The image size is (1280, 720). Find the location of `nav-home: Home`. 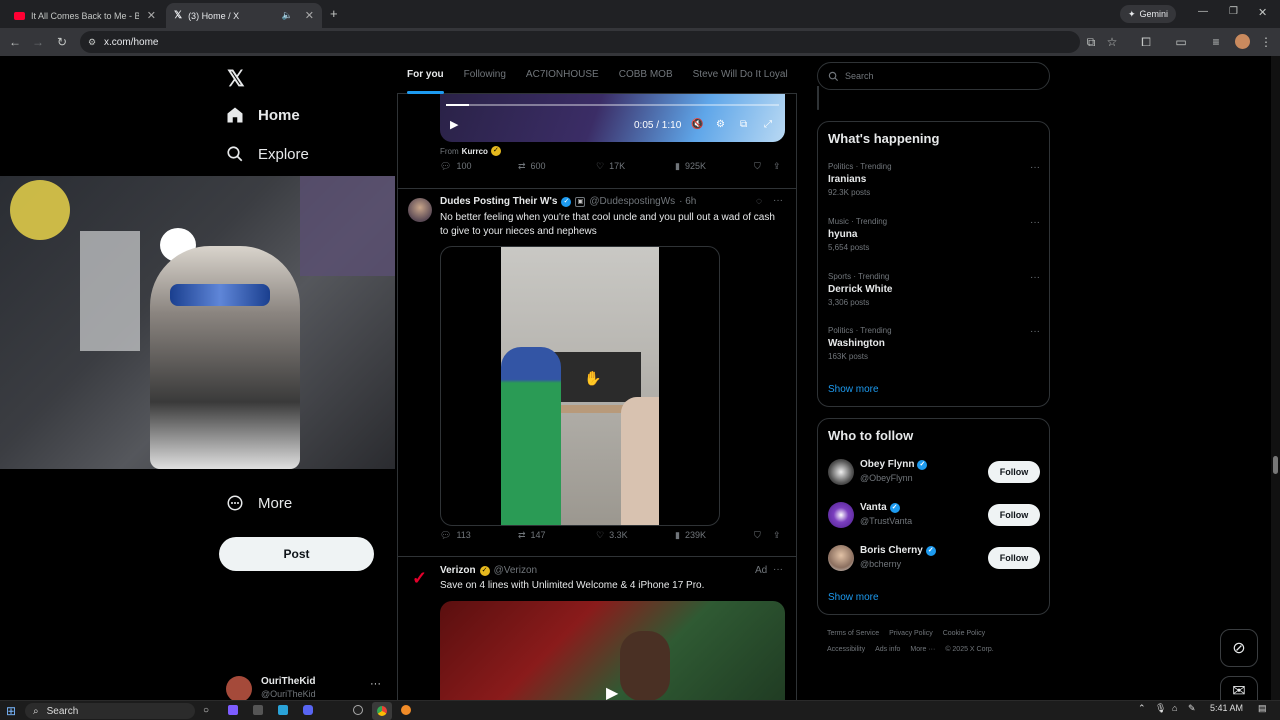

nav-home: Home is located at coordinates (263, 115).